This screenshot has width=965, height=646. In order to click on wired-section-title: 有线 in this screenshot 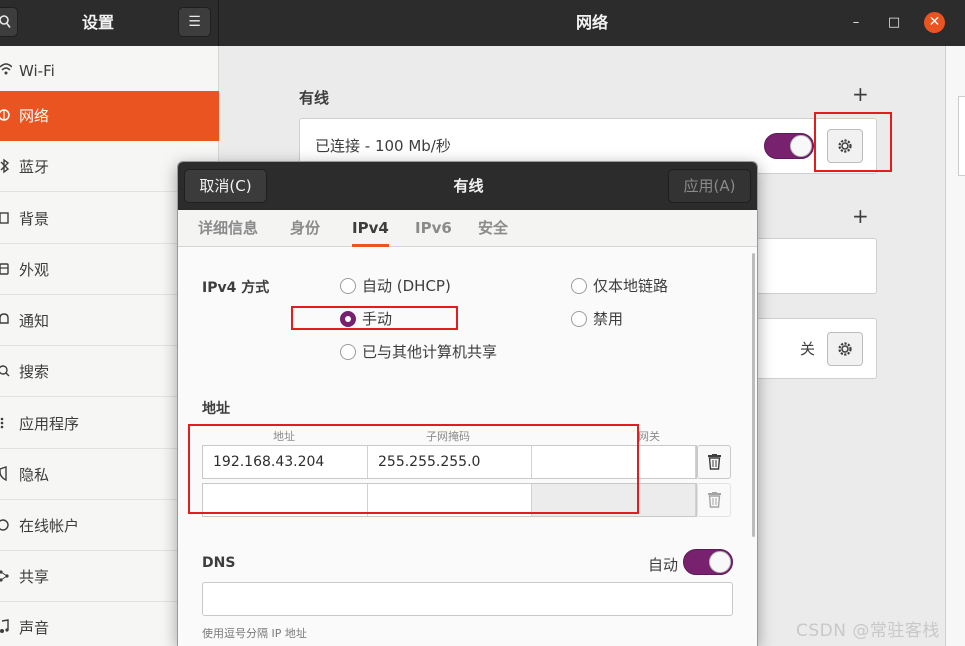, I will do `click(314, 98)`.